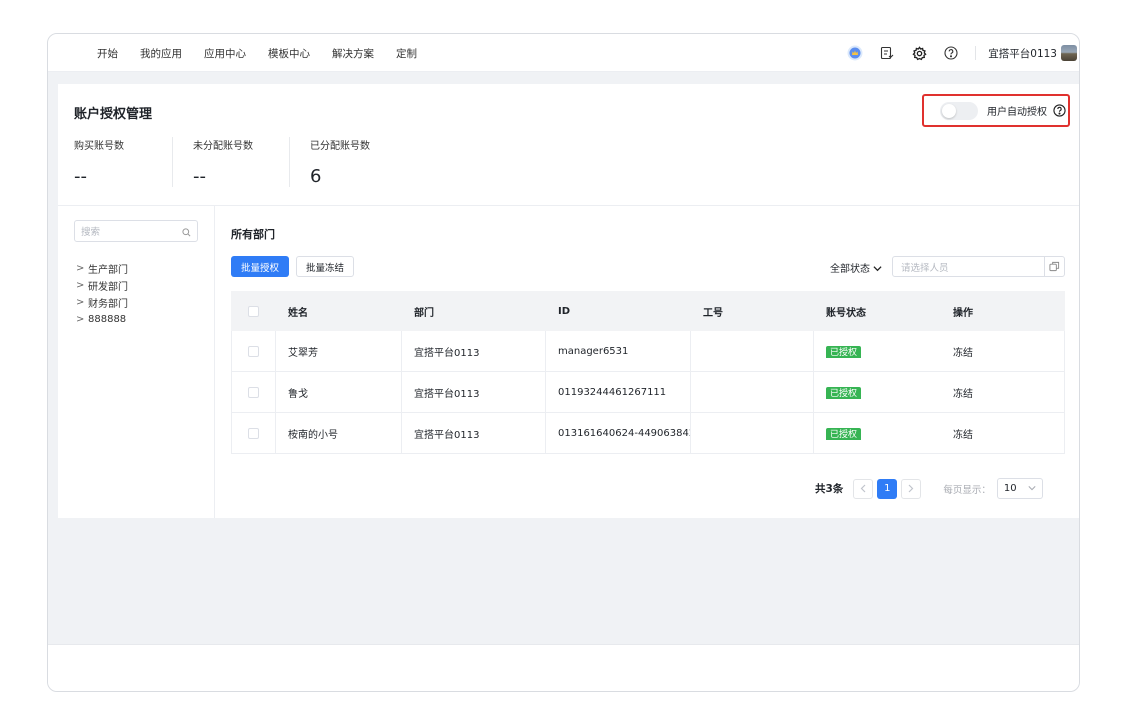  I want to click on auto-authorize-toggle, so click(959, 110).